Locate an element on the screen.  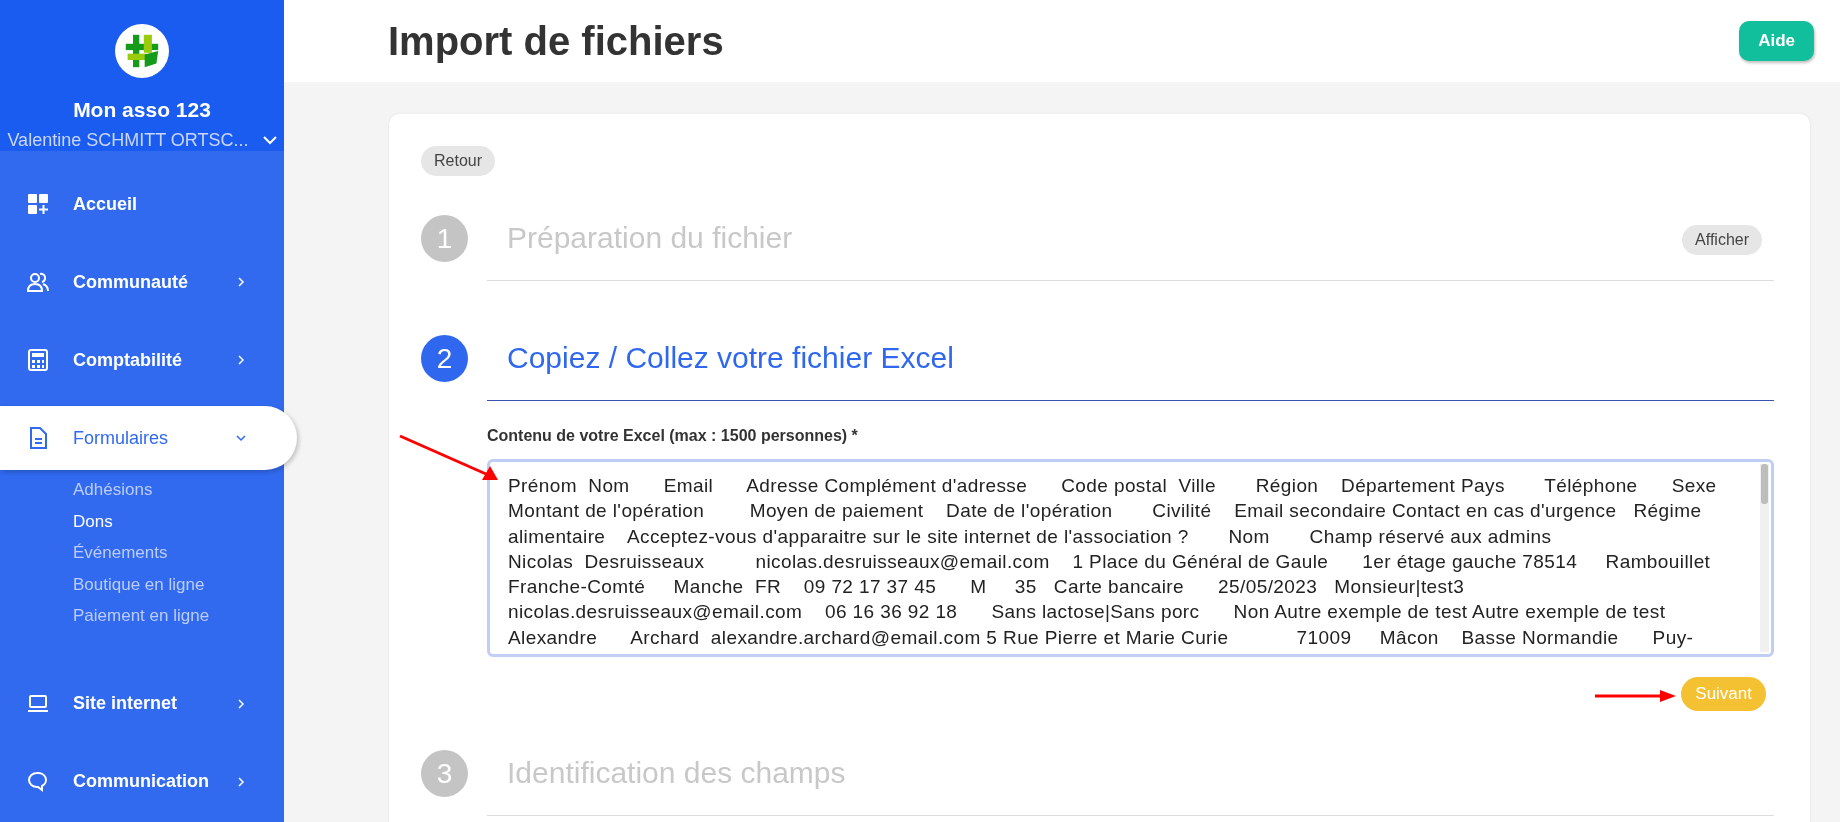
organization-name: Mon asso 123 is located at coordinates (142, 110).